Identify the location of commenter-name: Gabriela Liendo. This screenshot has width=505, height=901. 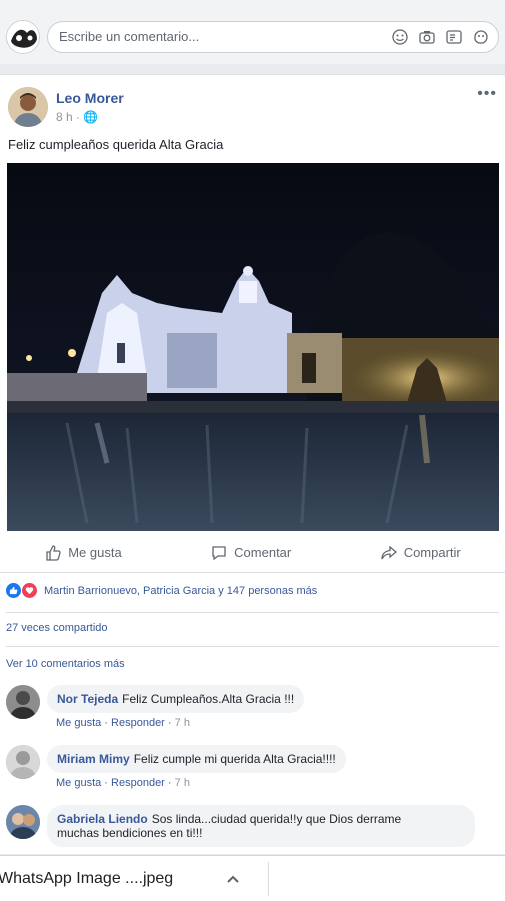
(102, 819).